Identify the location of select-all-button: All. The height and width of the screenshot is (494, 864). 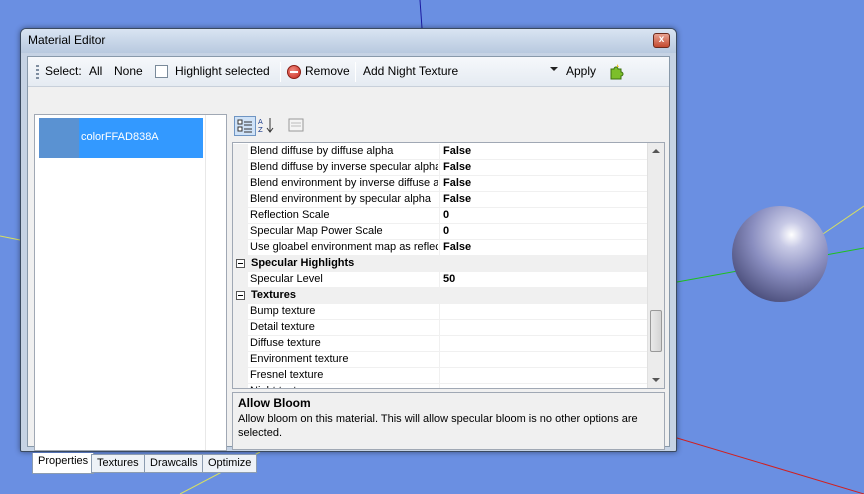
(95, 71).